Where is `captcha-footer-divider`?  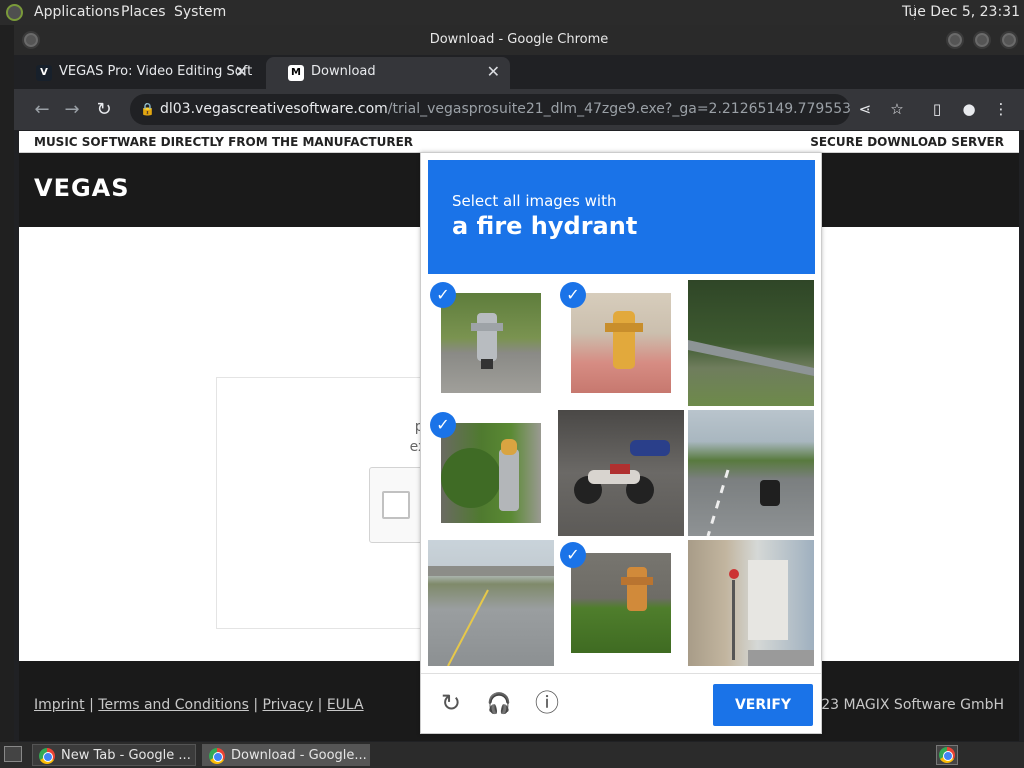 captcha-footer-divider is located at coordinates (621, 673).